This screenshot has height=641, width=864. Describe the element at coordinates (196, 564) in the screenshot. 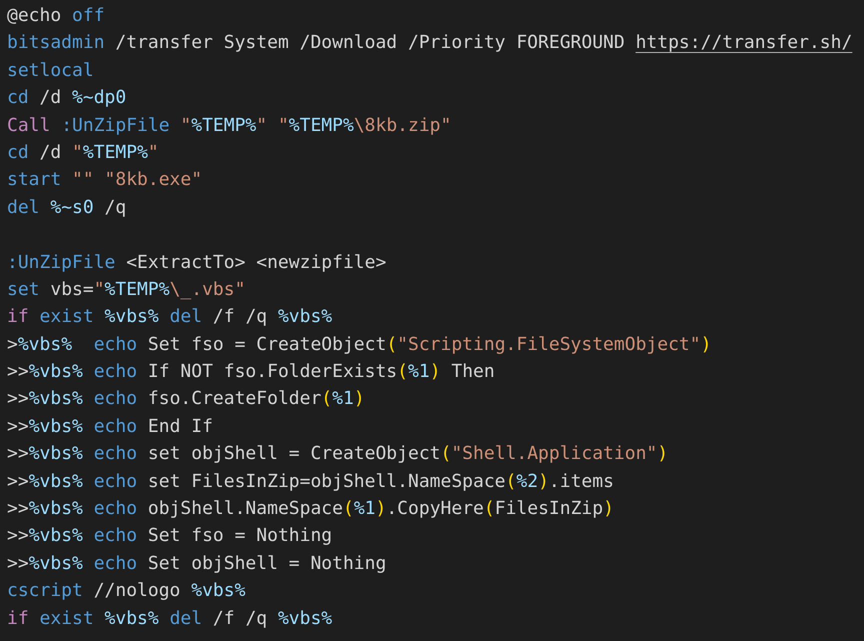

I see `code-line: >>%vbs% echo Set objShell = Nothing` at that location.